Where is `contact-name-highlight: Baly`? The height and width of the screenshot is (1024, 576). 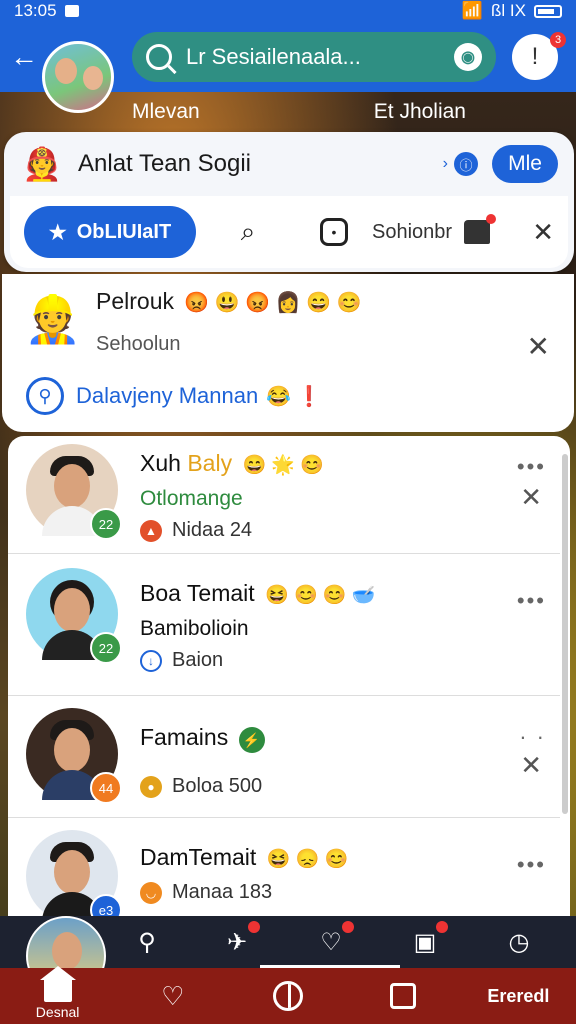
contact-name-highlight: Baly is located at coordinates (210, 463).